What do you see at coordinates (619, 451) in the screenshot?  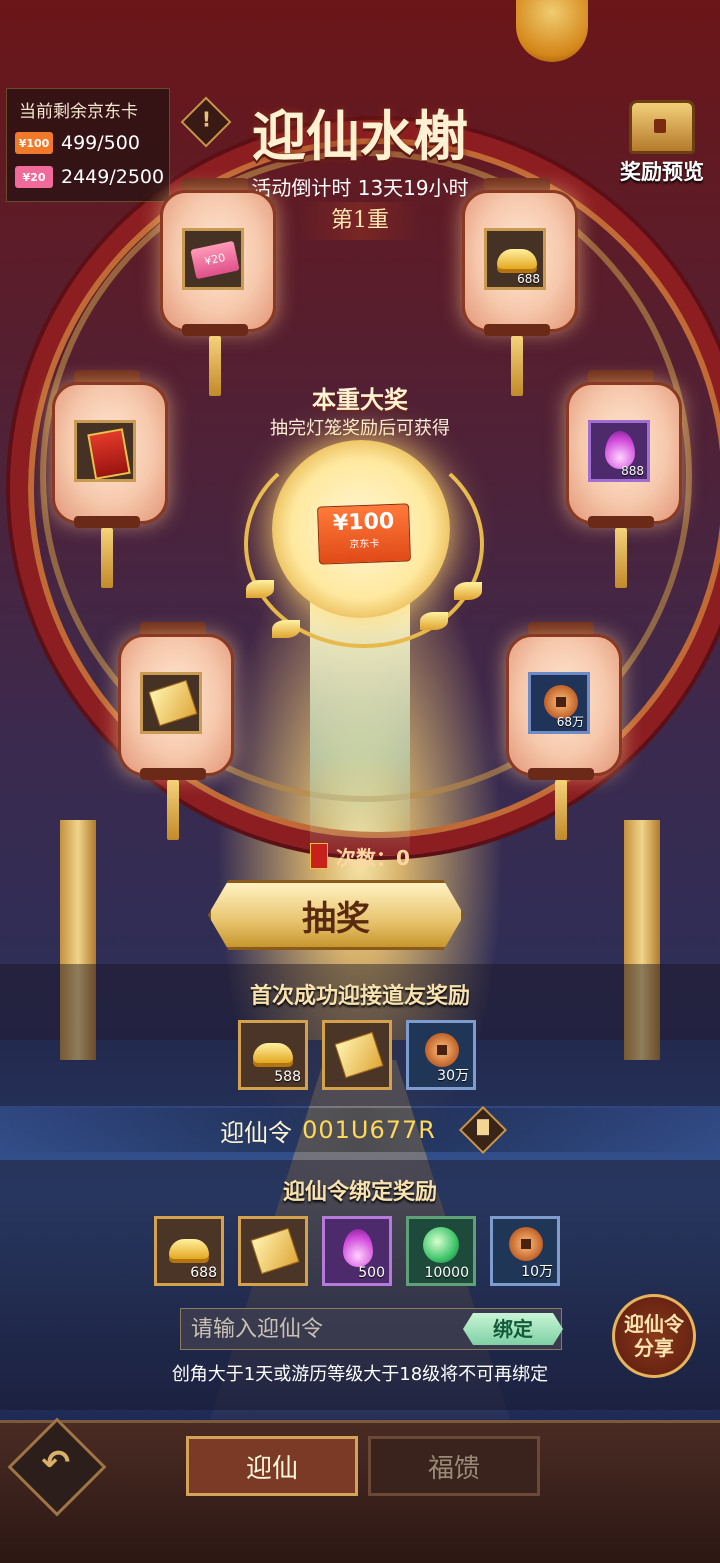 I see `lantern-reward-slot: 888` at bounding box center [619, 451].